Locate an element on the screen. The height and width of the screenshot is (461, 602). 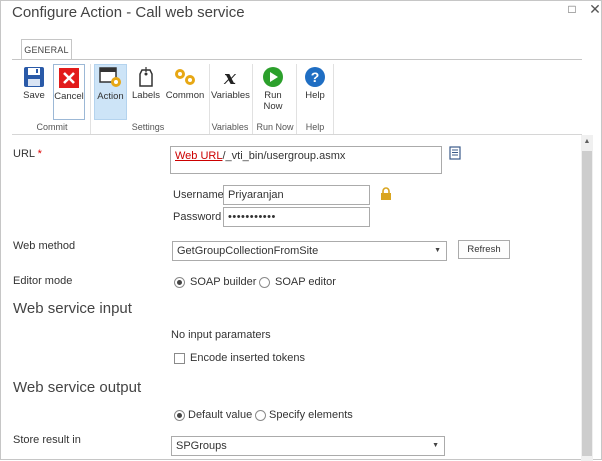
url-label: URL * is located at coordinates (27, 154).